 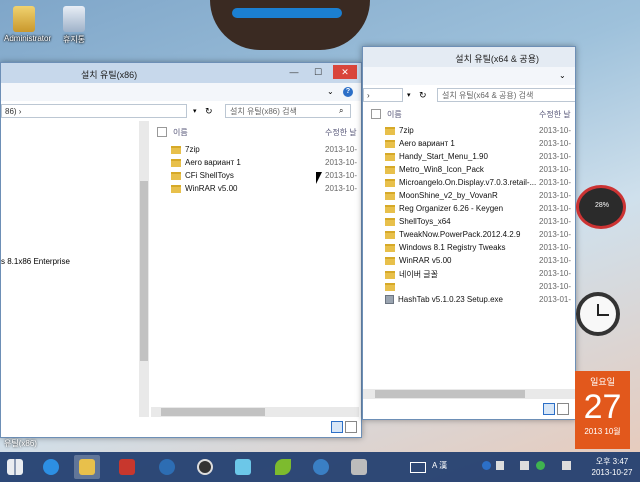 What do you see at coordinates (74, 19) in the screenshot?
I see `recycle-bin-icon` at bounding box center [74, 19].